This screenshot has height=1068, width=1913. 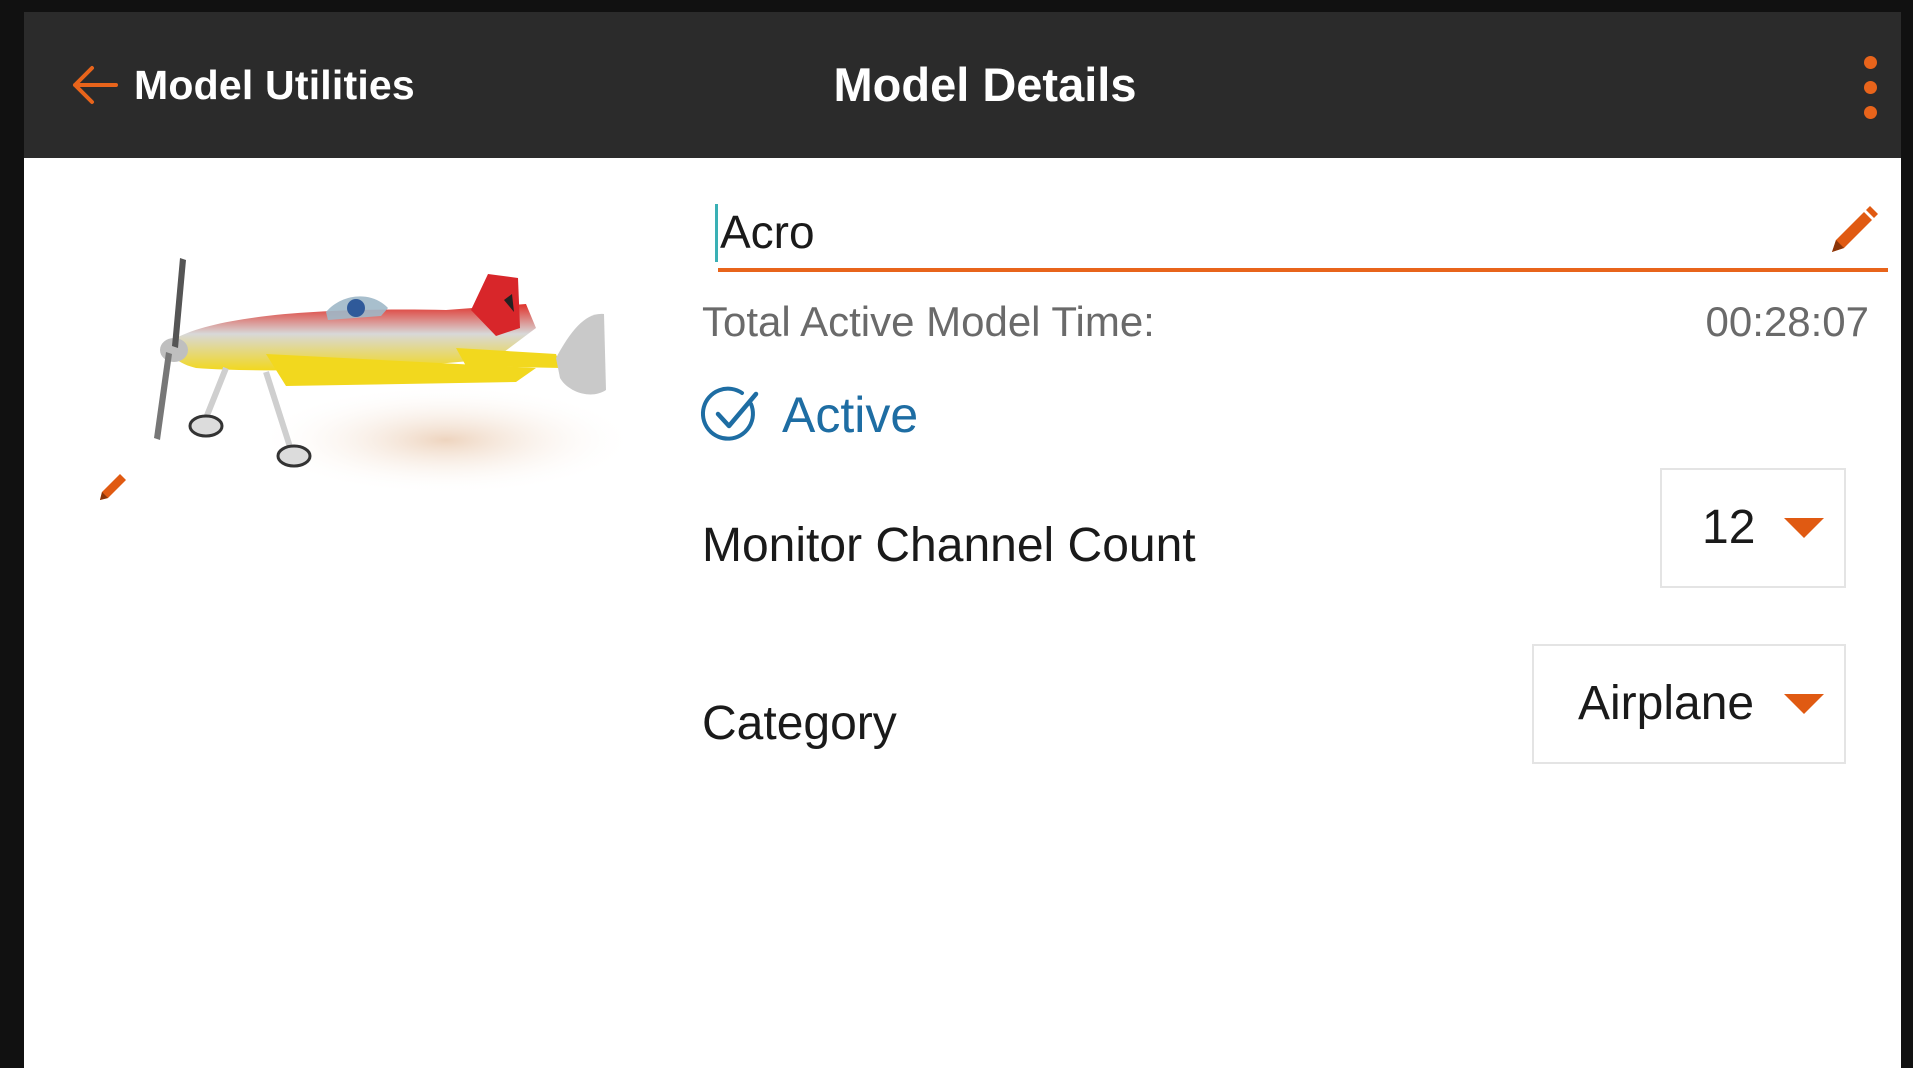 What do you see at coordinates (508, 358) in the screenshot?
I see `model-stabilizer` at bounding box center [508, 358].